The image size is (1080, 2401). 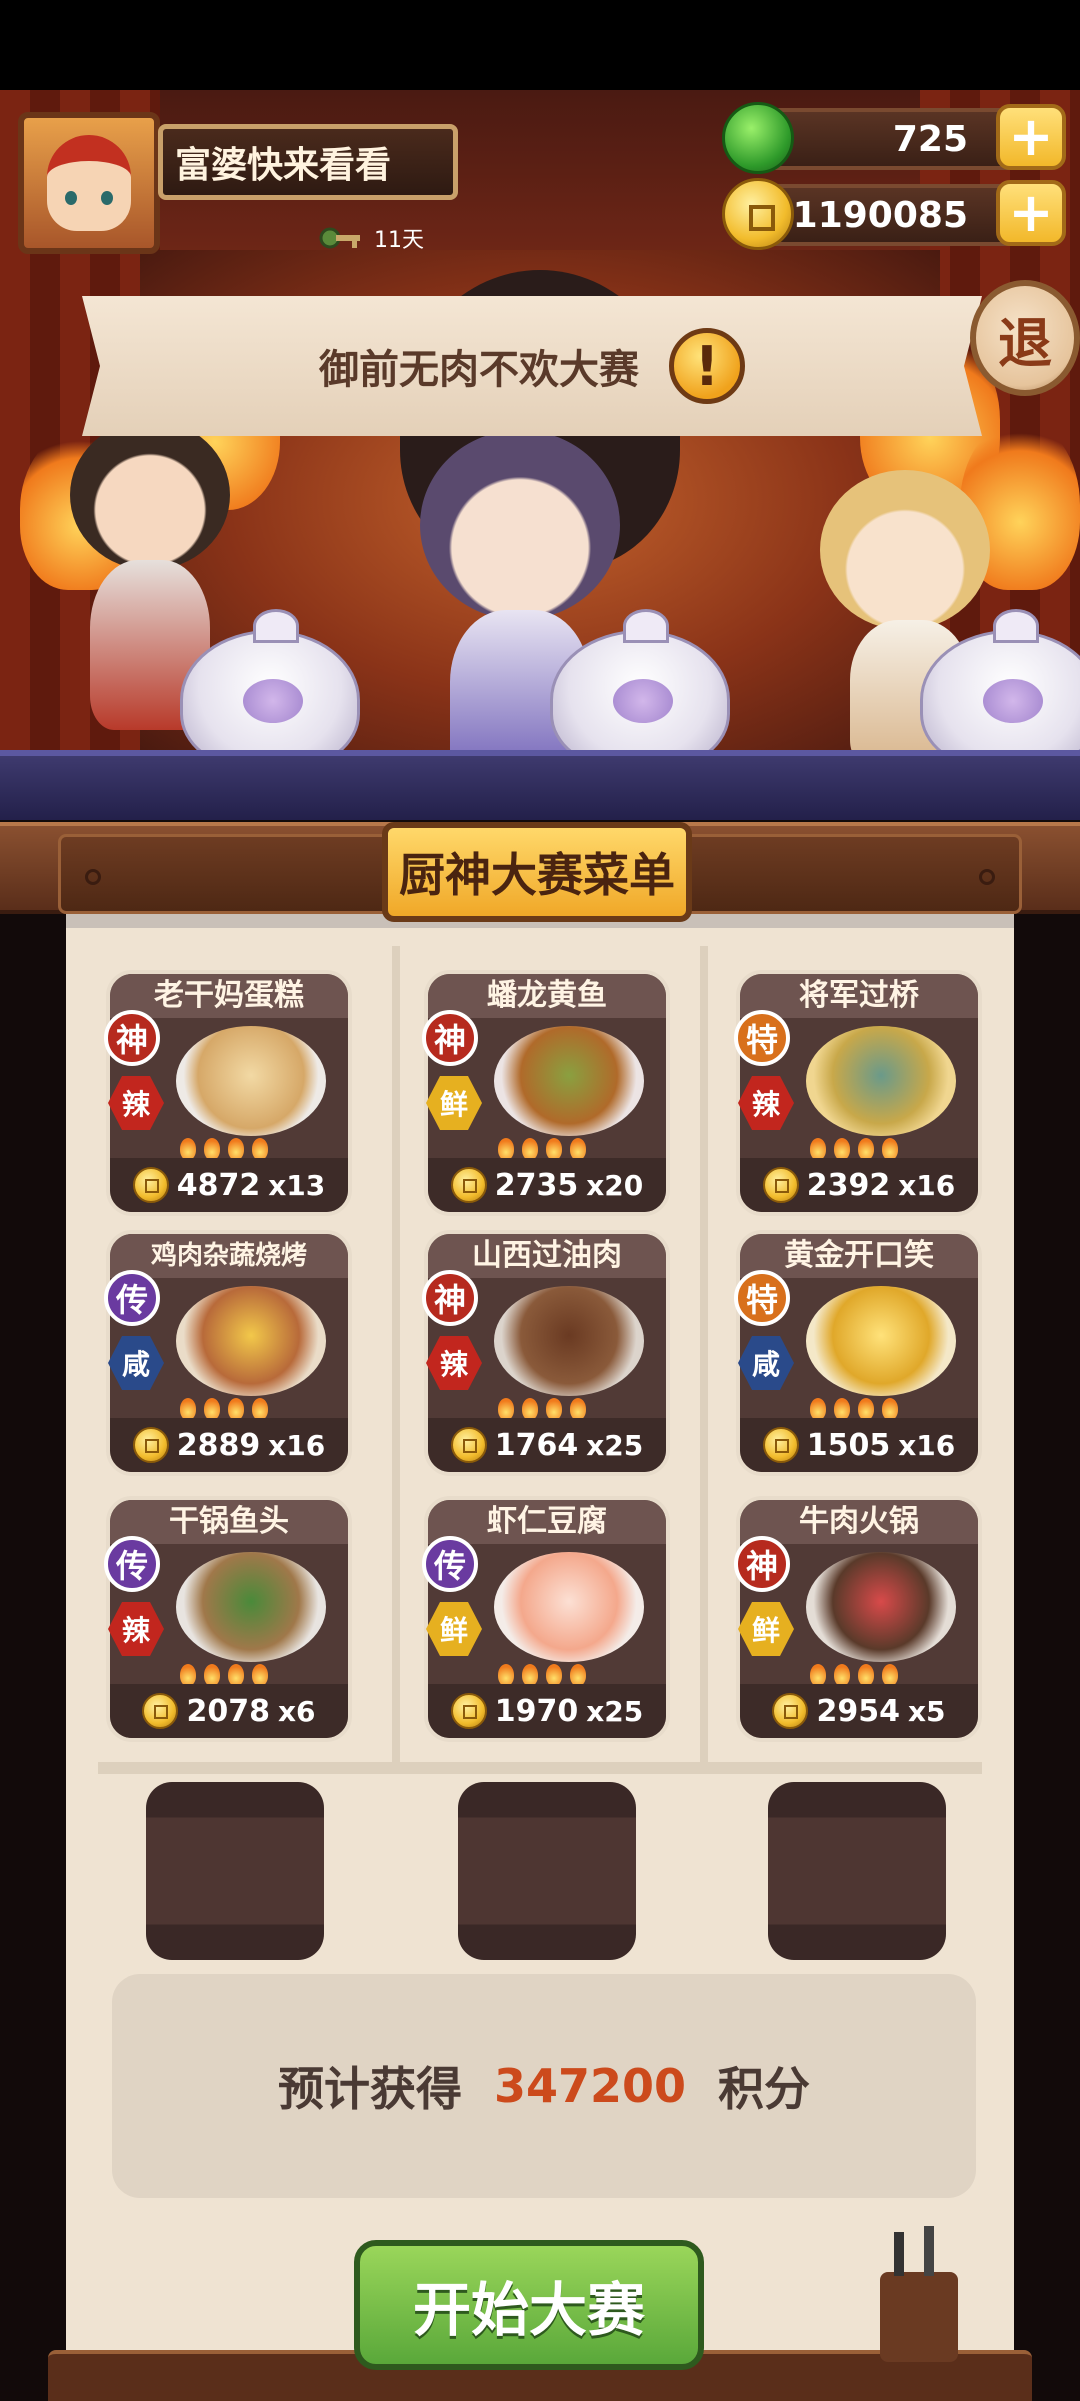 I want to click on coin-amount: 1190085, so click(x=880, y=215).